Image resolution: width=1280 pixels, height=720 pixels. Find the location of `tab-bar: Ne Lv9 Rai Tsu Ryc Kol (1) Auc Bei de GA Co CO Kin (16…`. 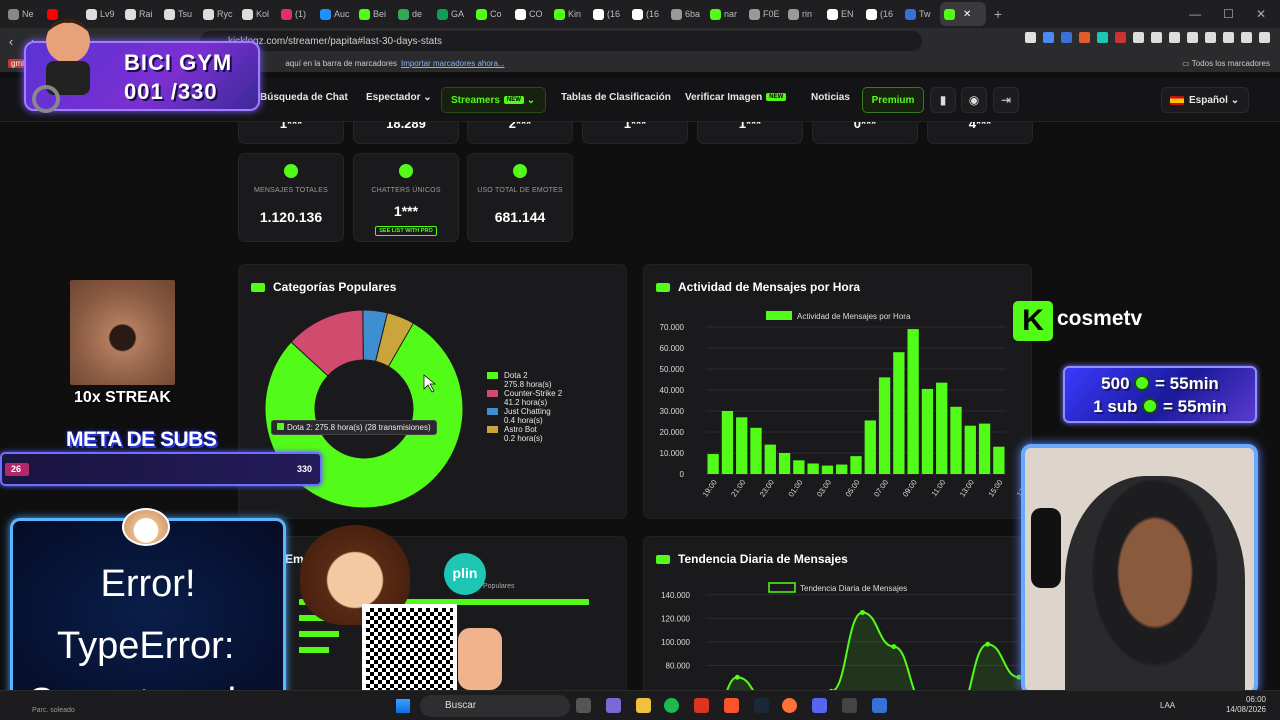

tab-bar: Ne Lv9 Rai Tsu Ryc Kol (1) Auc Bei de GA Co CO Kin (16… is located at coordinates (640, 14).